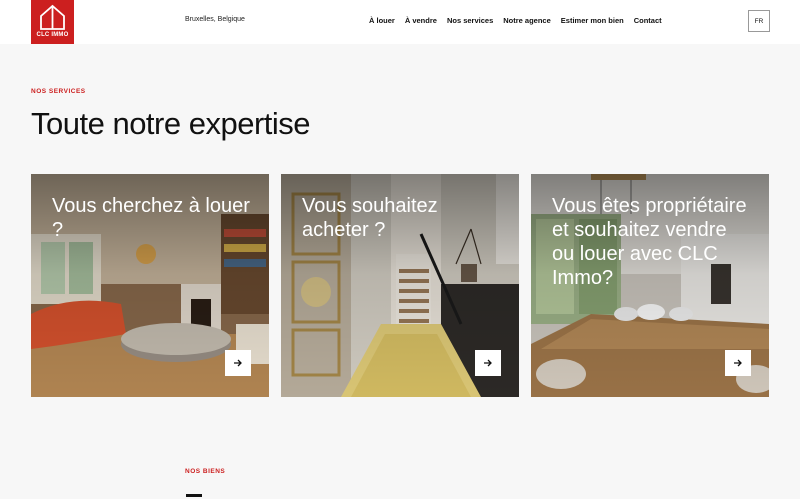  I want to click on location-label: Bruxelles, Belgique, so click(215, 19).